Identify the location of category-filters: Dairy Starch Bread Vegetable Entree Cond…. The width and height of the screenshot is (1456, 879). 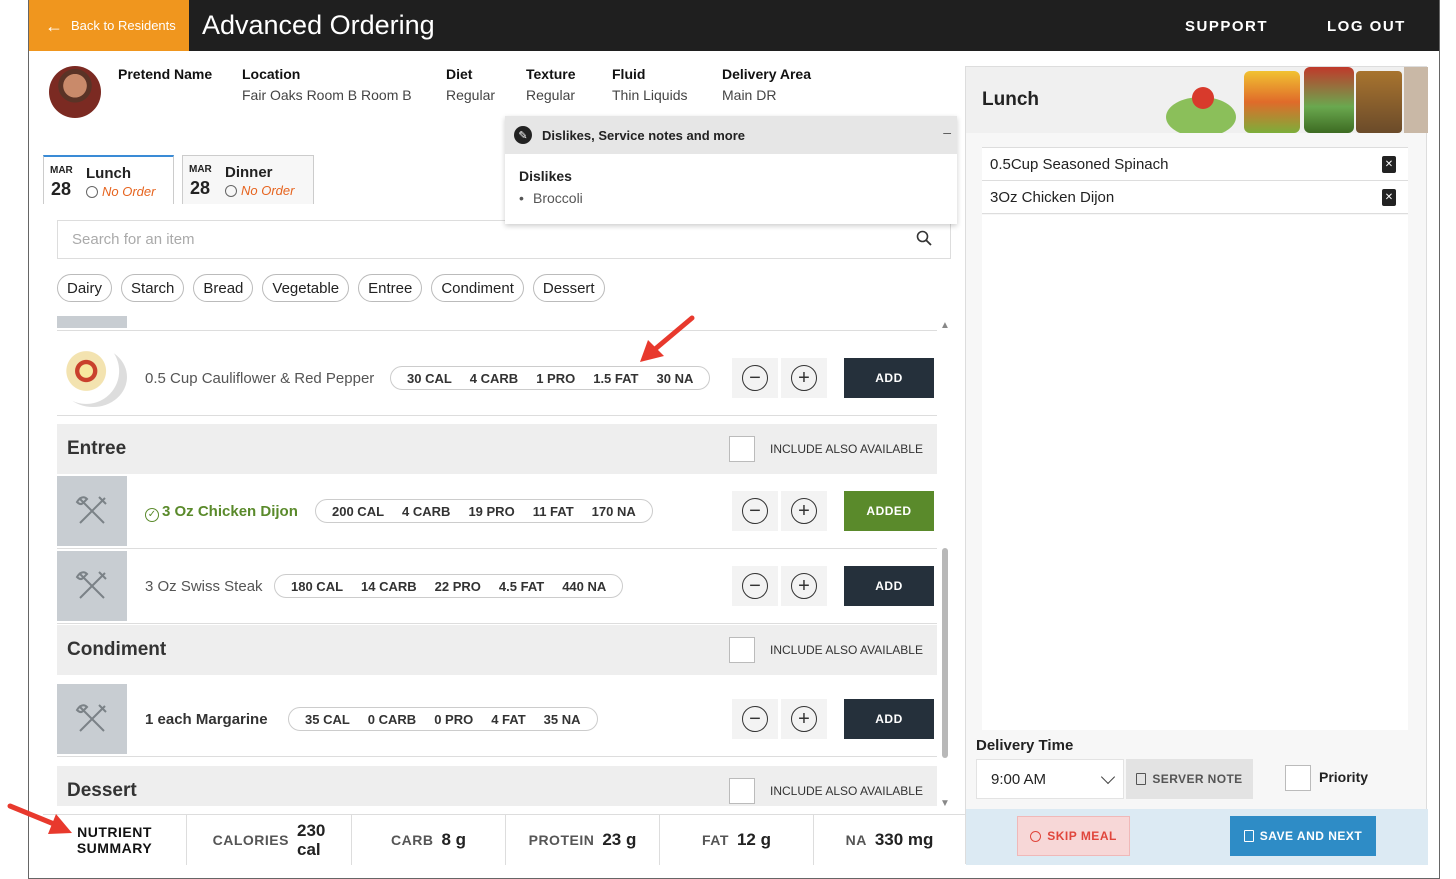
(331, 288).